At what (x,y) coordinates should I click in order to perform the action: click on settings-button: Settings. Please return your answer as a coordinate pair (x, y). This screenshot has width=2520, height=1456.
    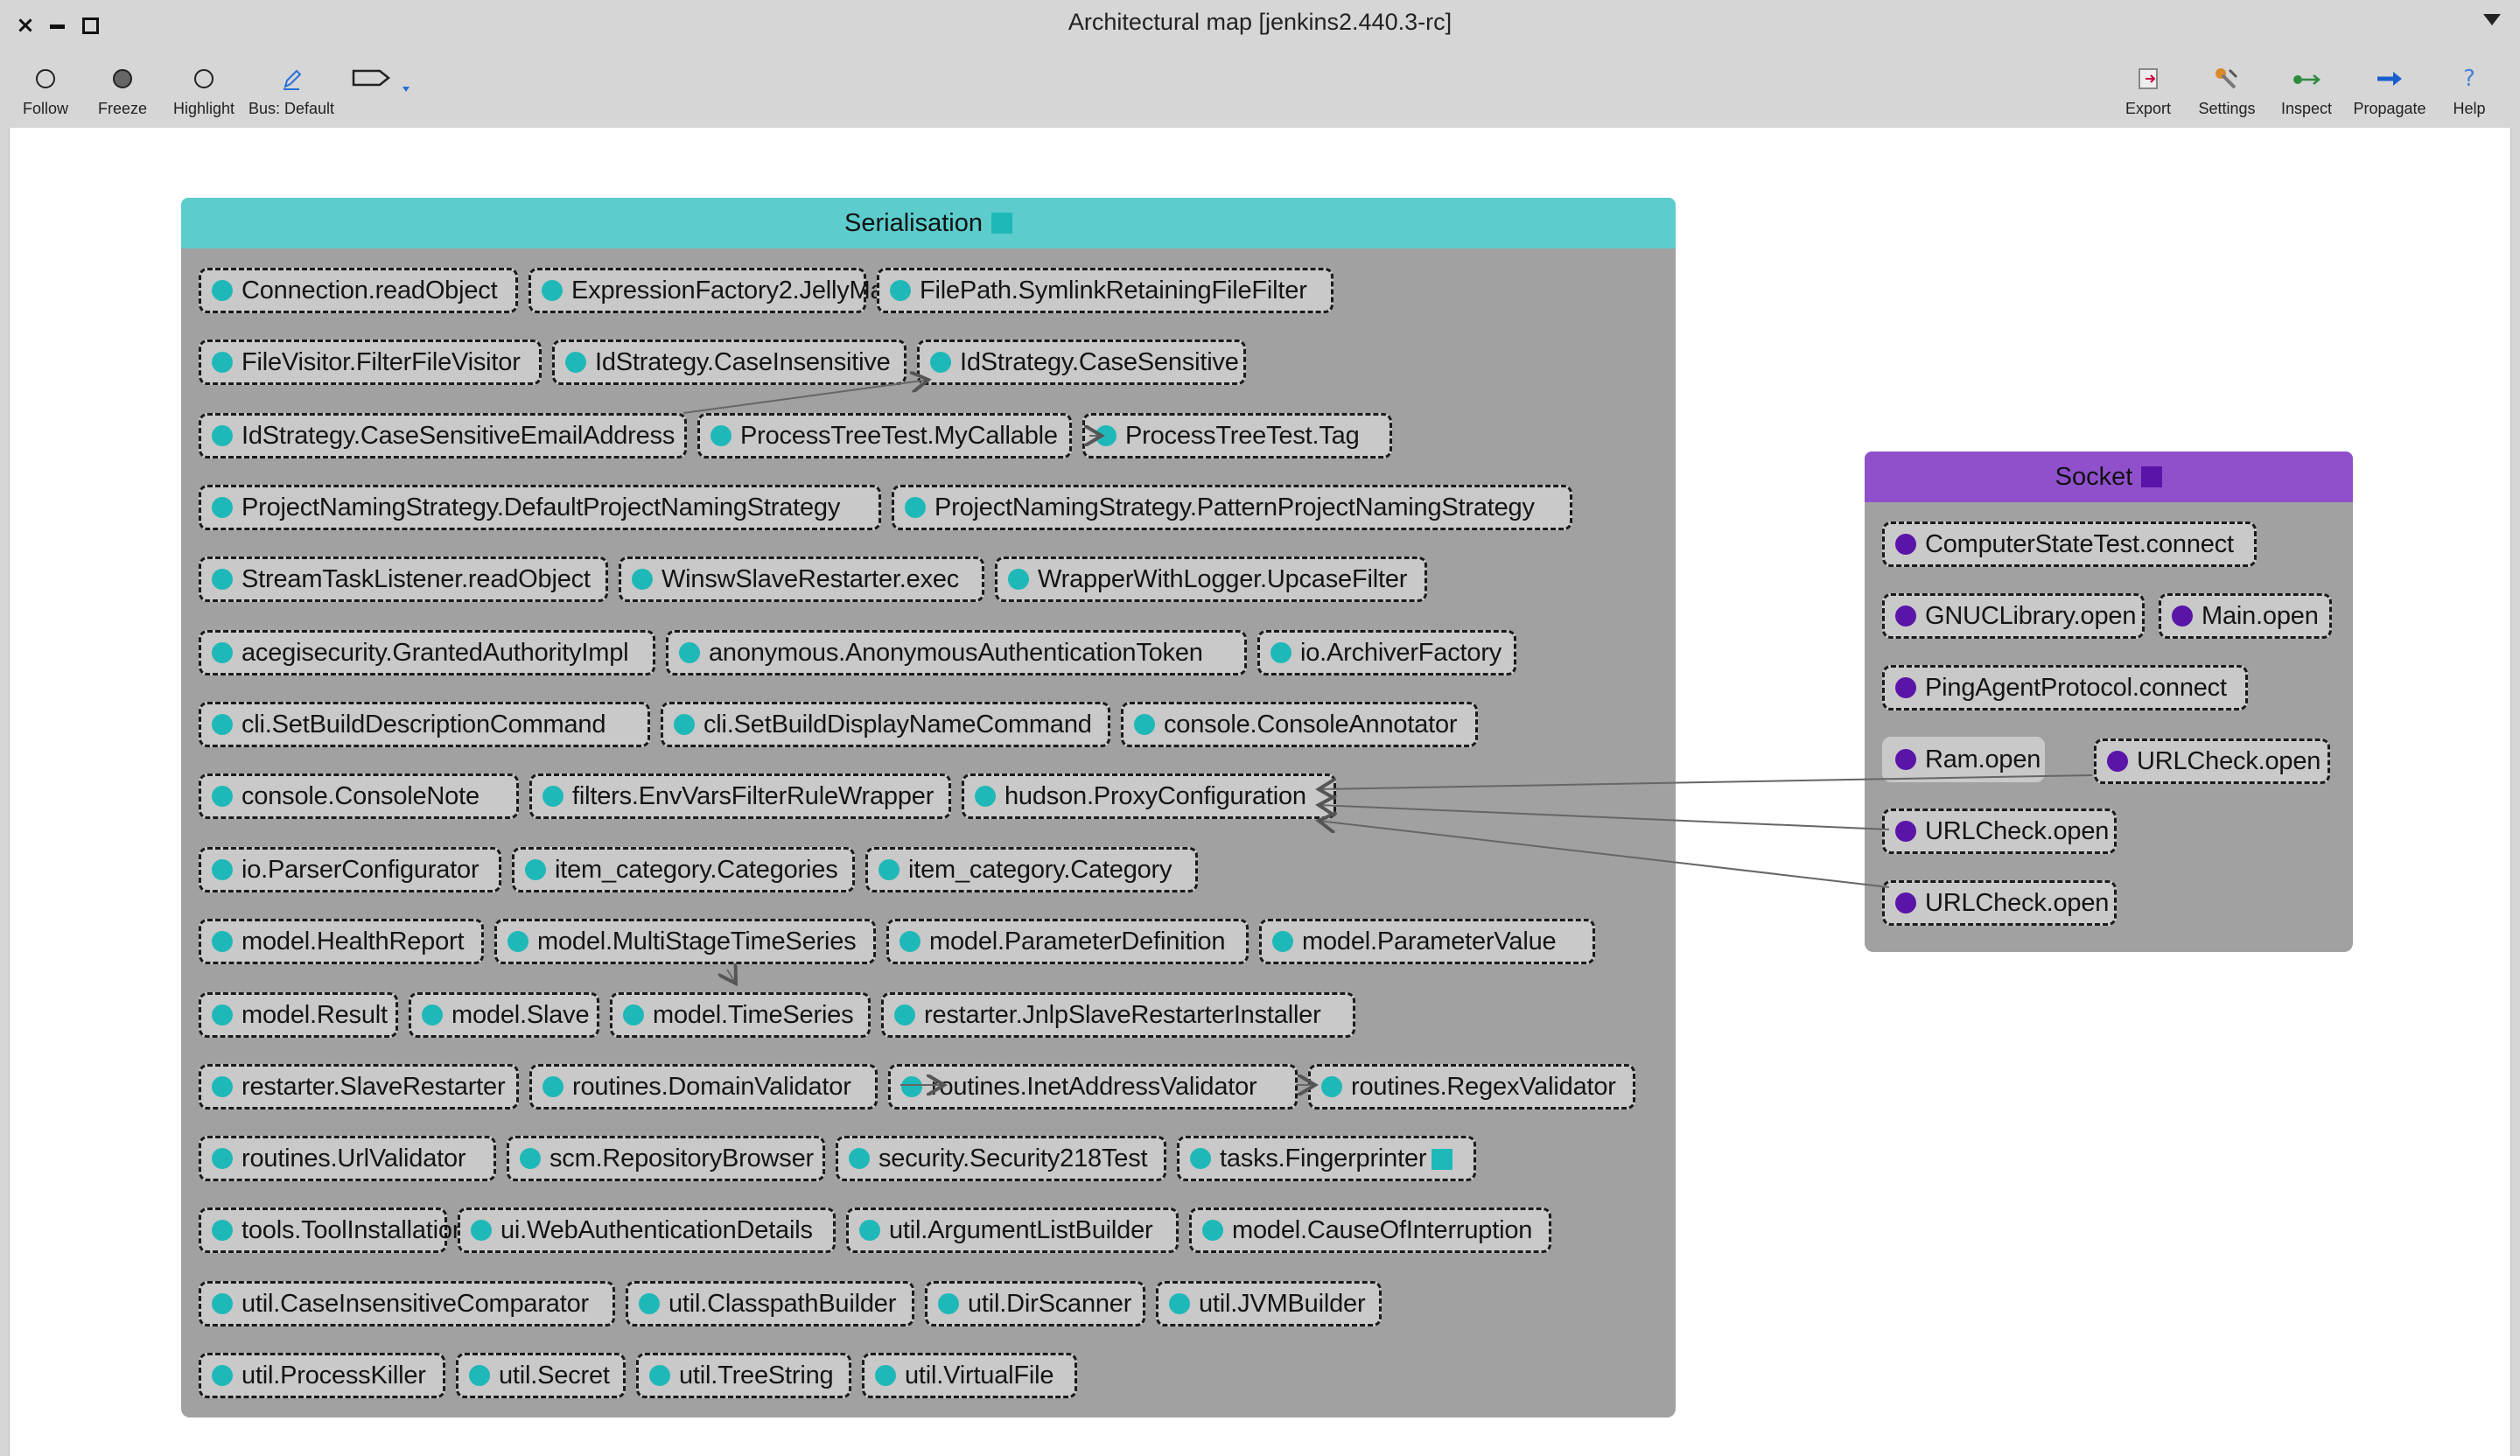
    Looking at the image, I should click on (2227, 89).